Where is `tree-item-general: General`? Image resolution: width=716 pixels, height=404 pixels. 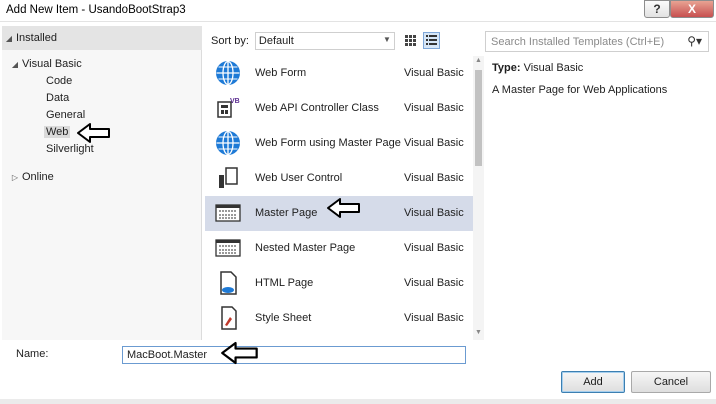 tree-item-general: General is located at coordinates (65, 115).